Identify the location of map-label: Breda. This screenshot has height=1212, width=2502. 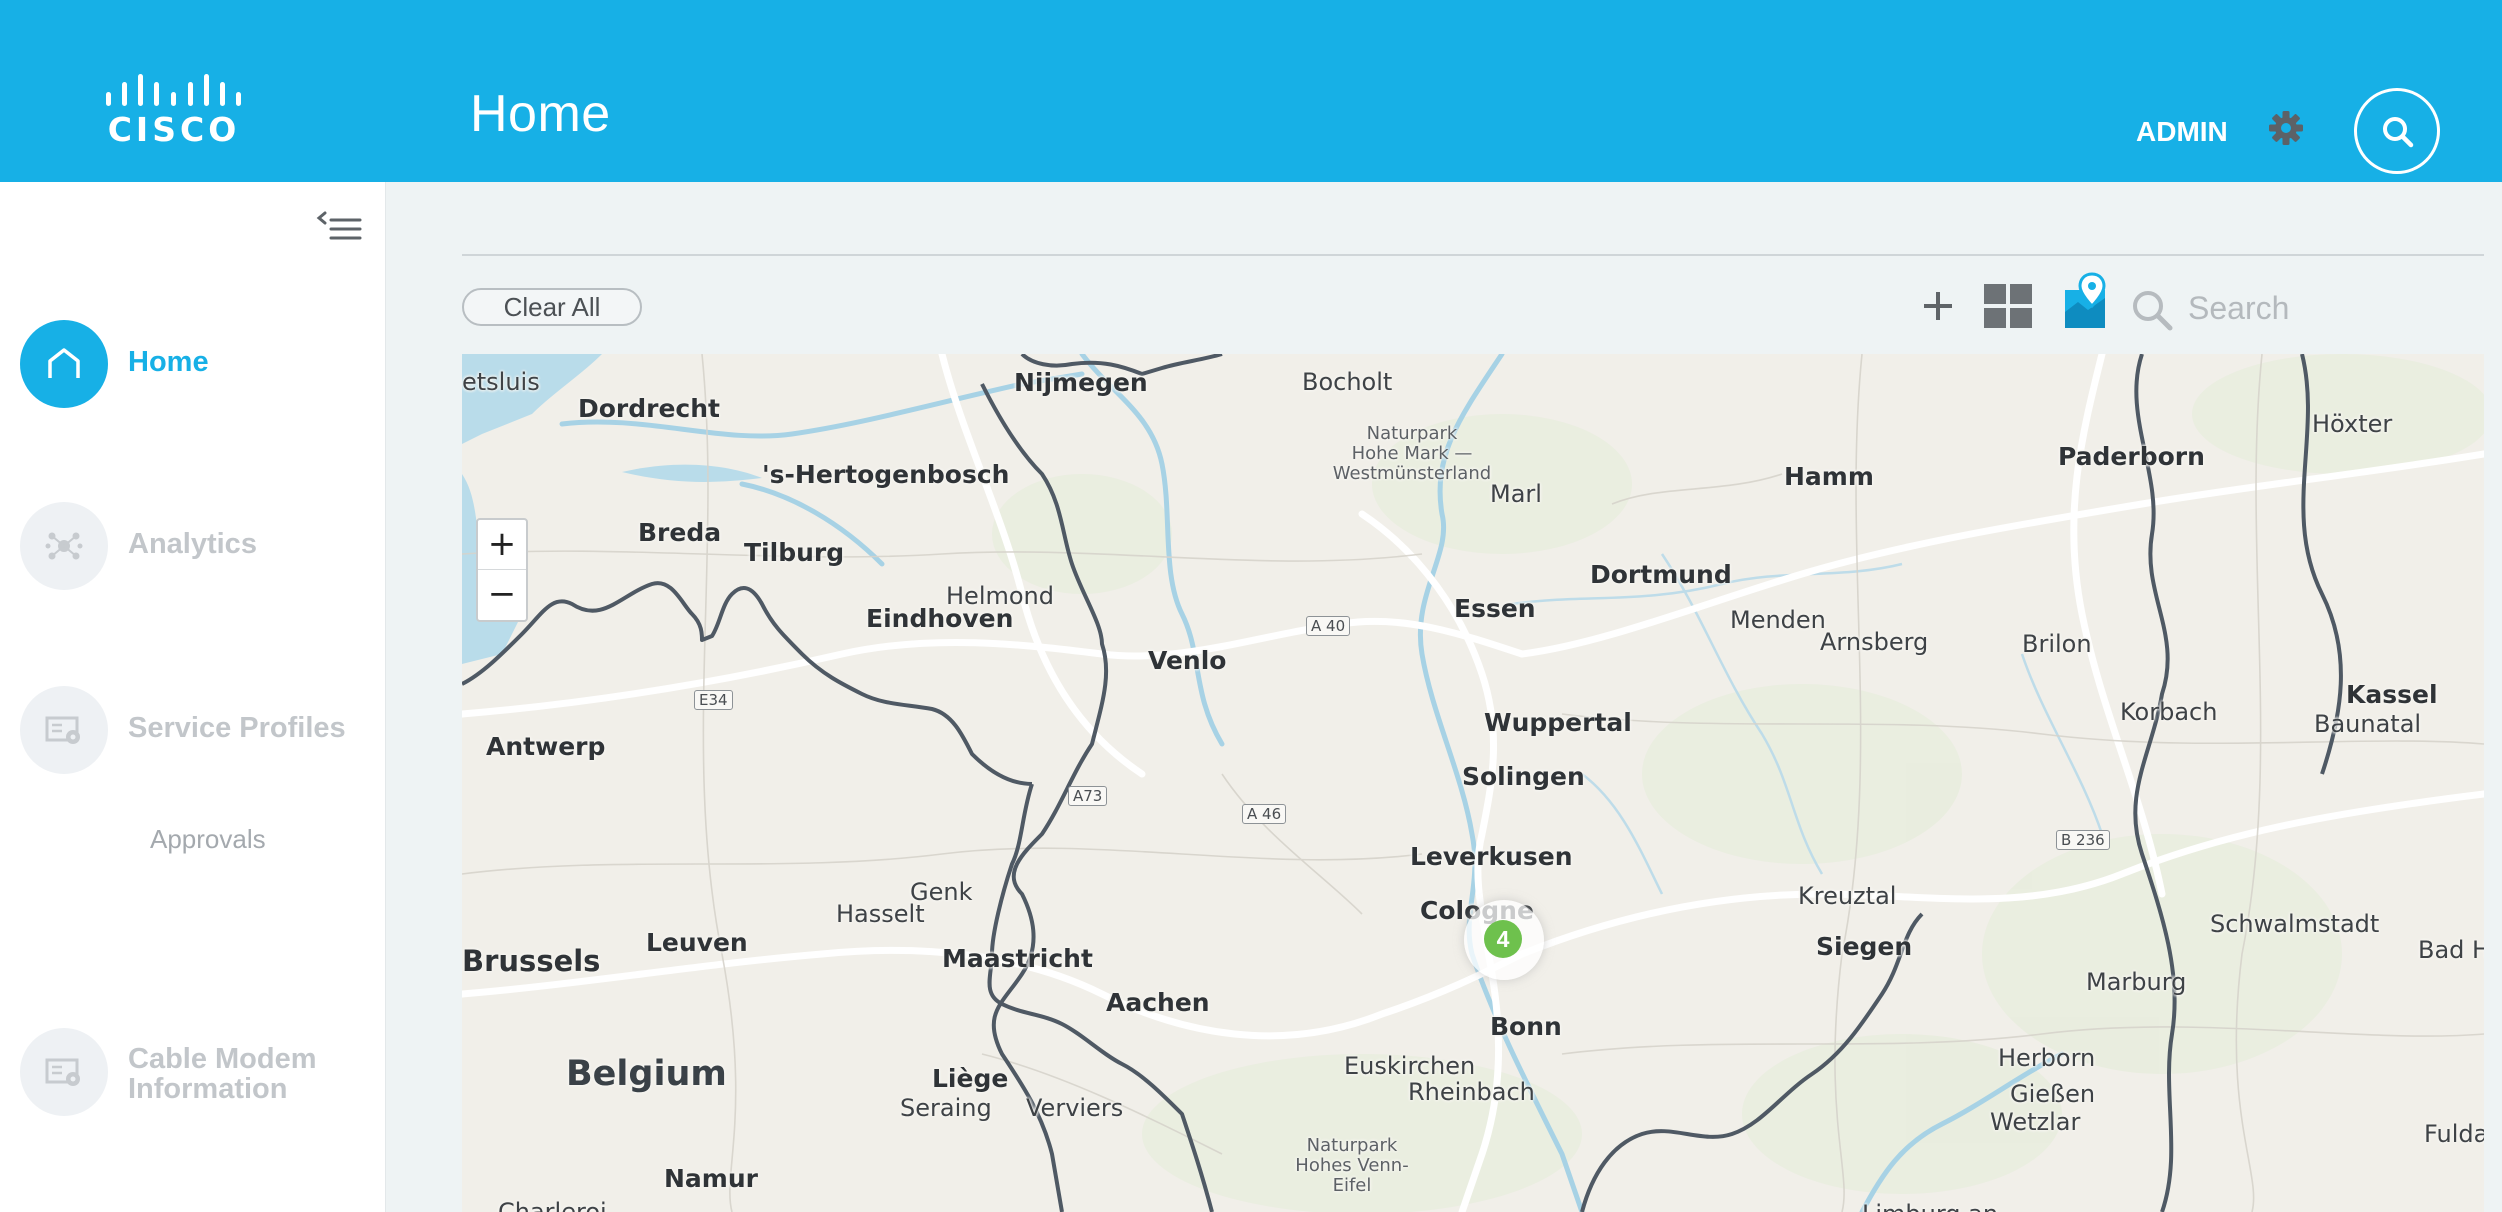
(680, 532).